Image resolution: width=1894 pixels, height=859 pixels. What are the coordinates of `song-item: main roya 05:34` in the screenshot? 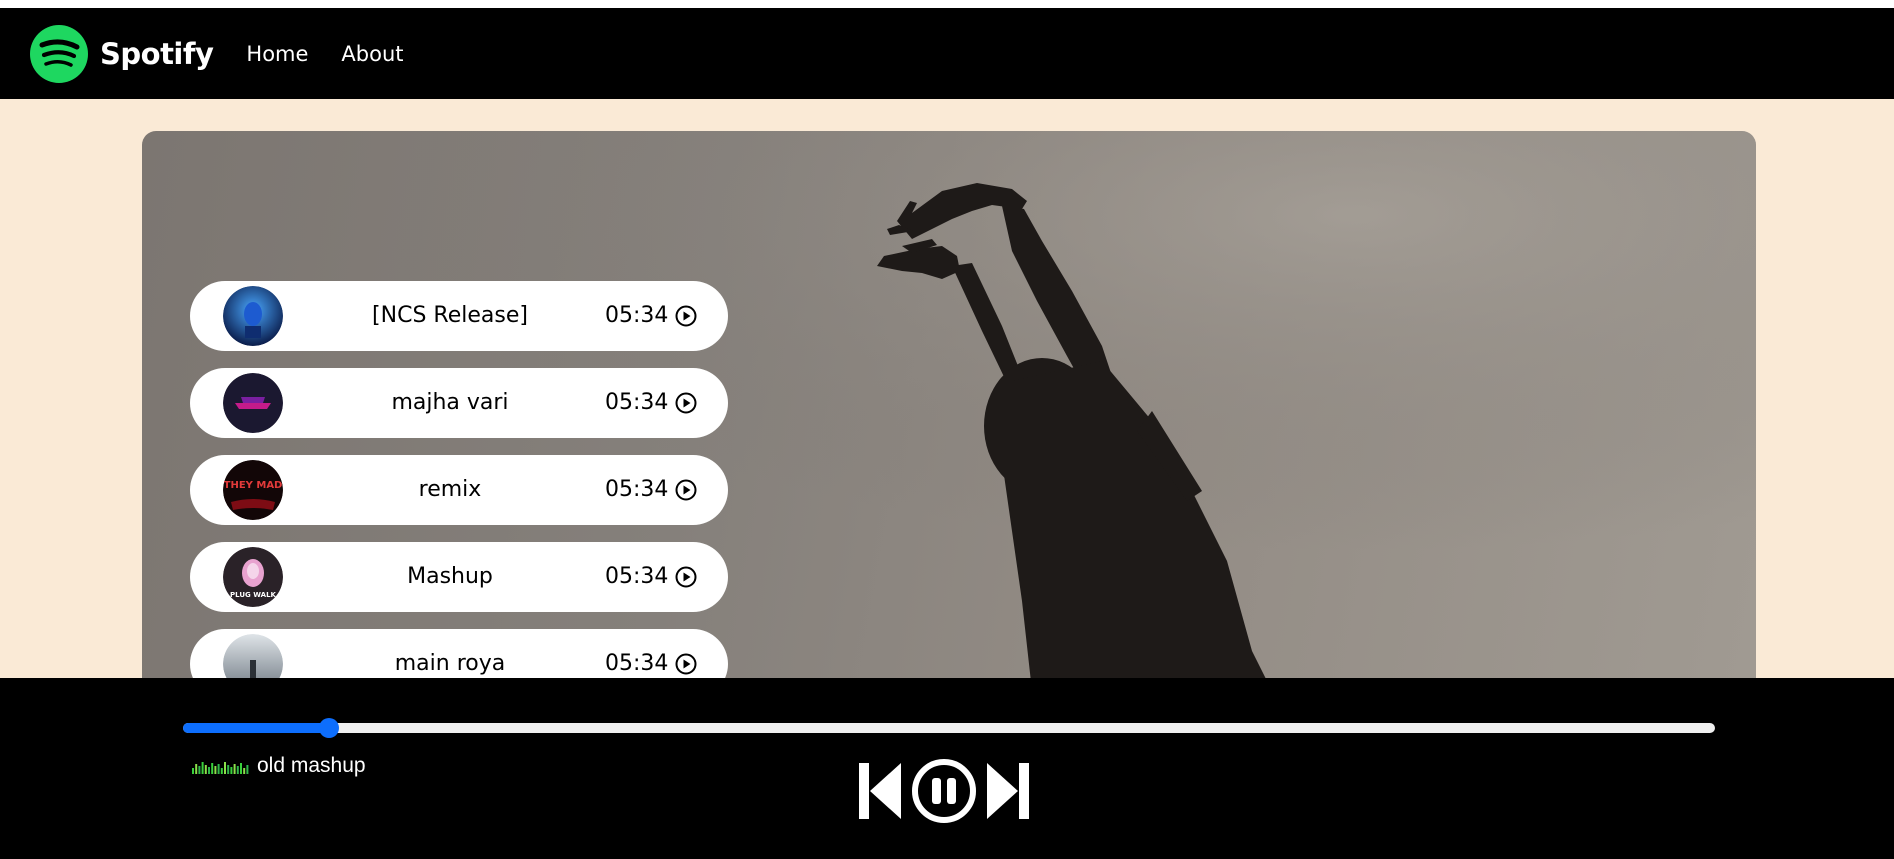 It's located at (459, 653).